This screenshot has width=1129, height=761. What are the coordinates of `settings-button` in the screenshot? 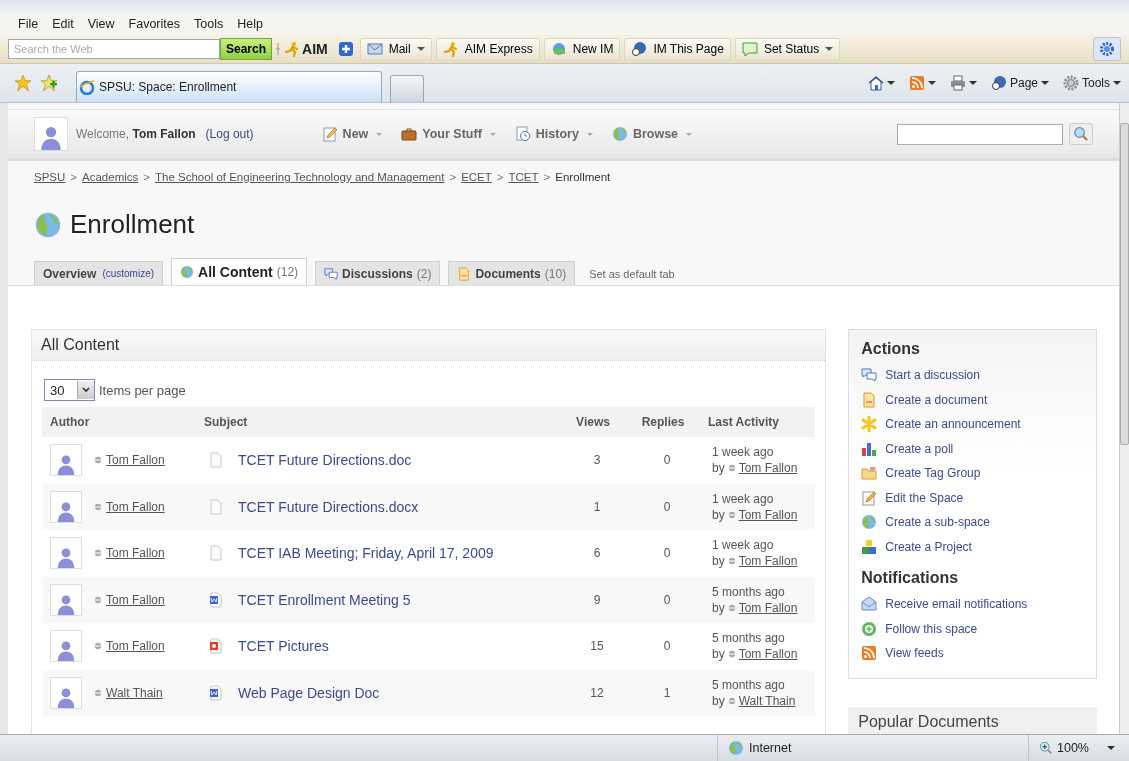 It's located at (1107, 49).